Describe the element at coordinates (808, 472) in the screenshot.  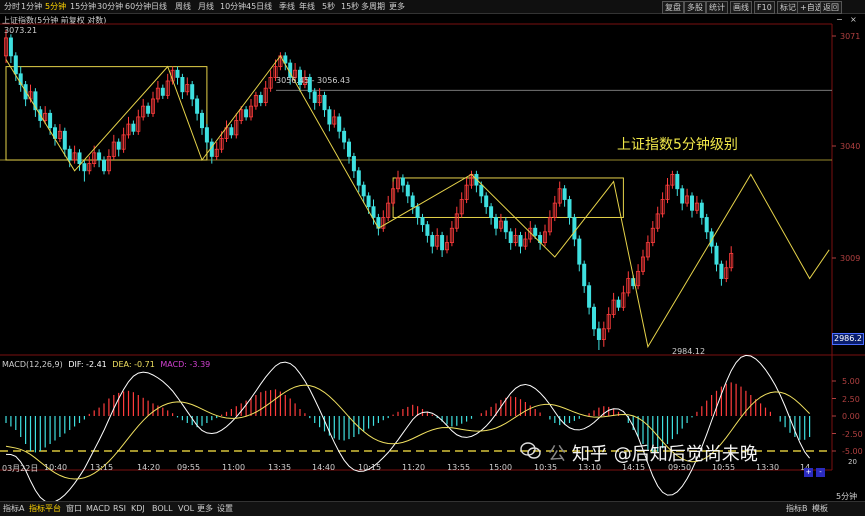
I see `scroll-plus-button: +` at that location.